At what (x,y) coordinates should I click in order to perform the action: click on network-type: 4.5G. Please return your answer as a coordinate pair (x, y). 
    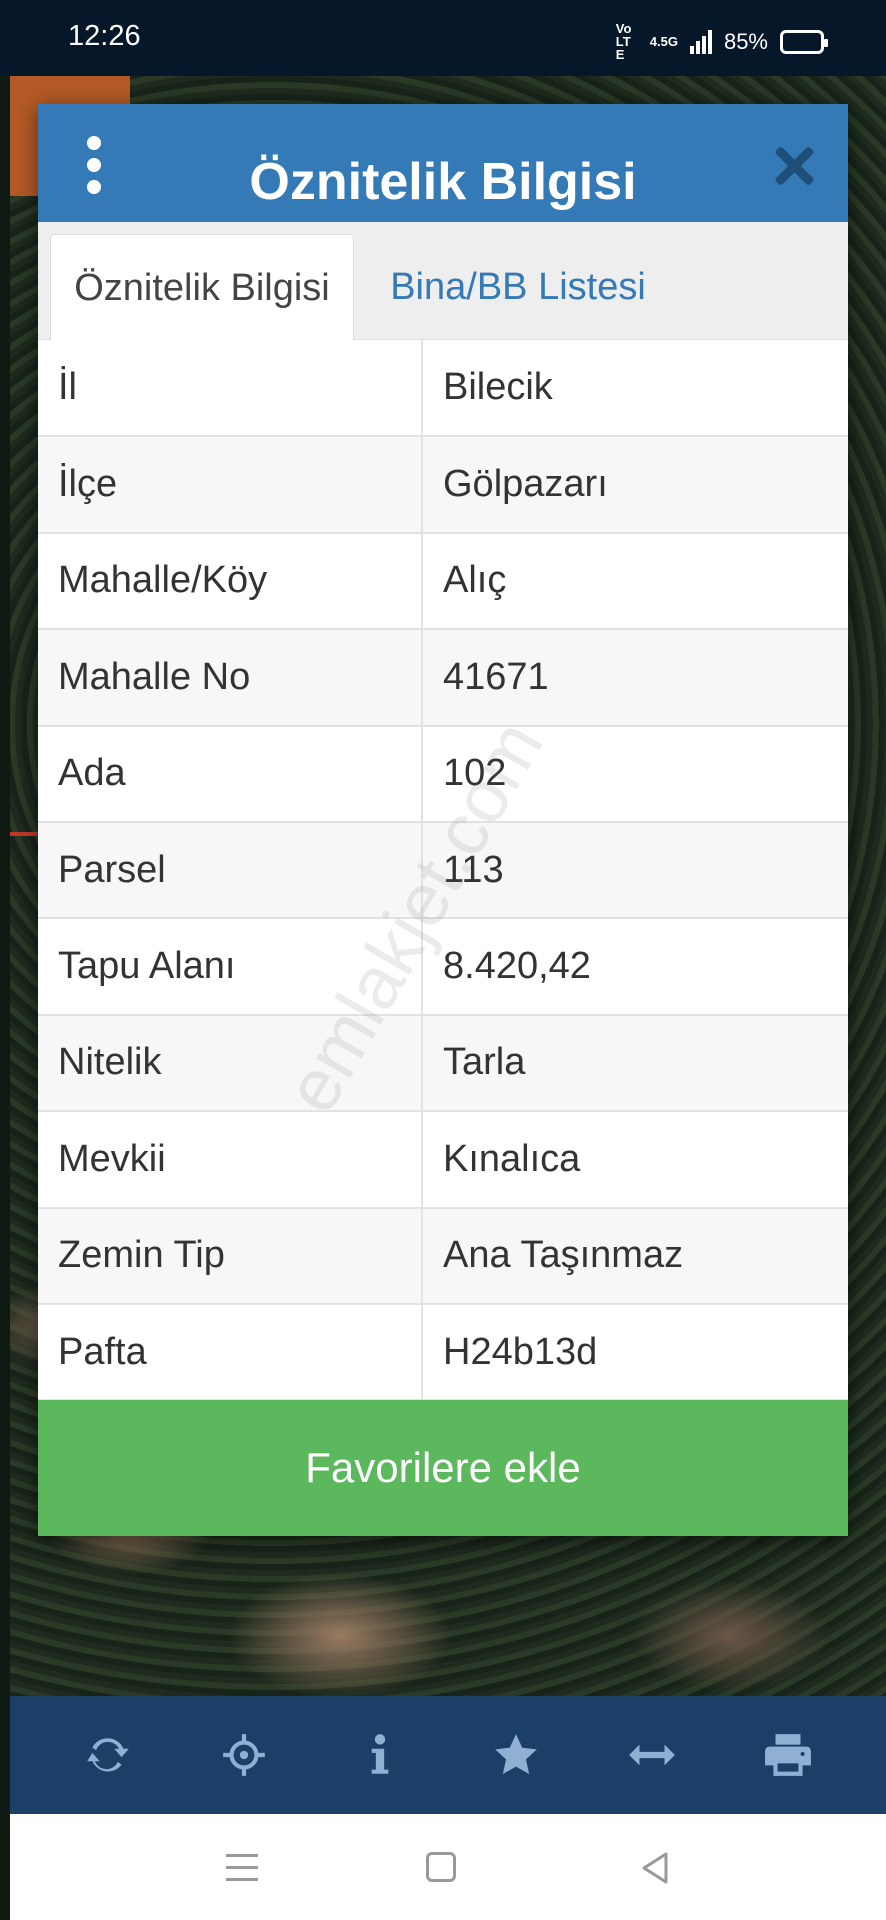
    Looking at the image, I should click on (663, 41).